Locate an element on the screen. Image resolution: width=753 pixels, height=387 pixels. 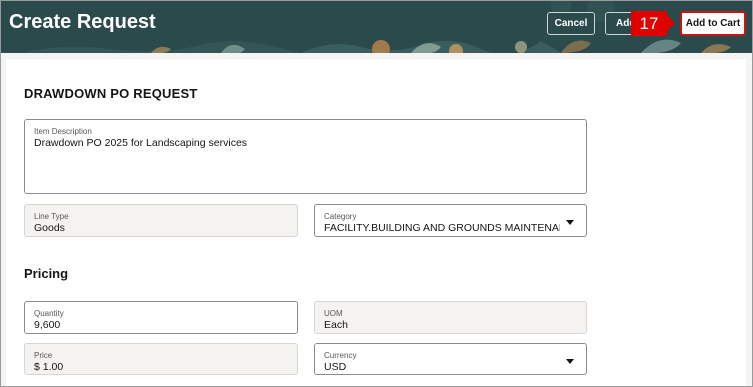
currency-label: Currency is located at coordinates (340, 355).